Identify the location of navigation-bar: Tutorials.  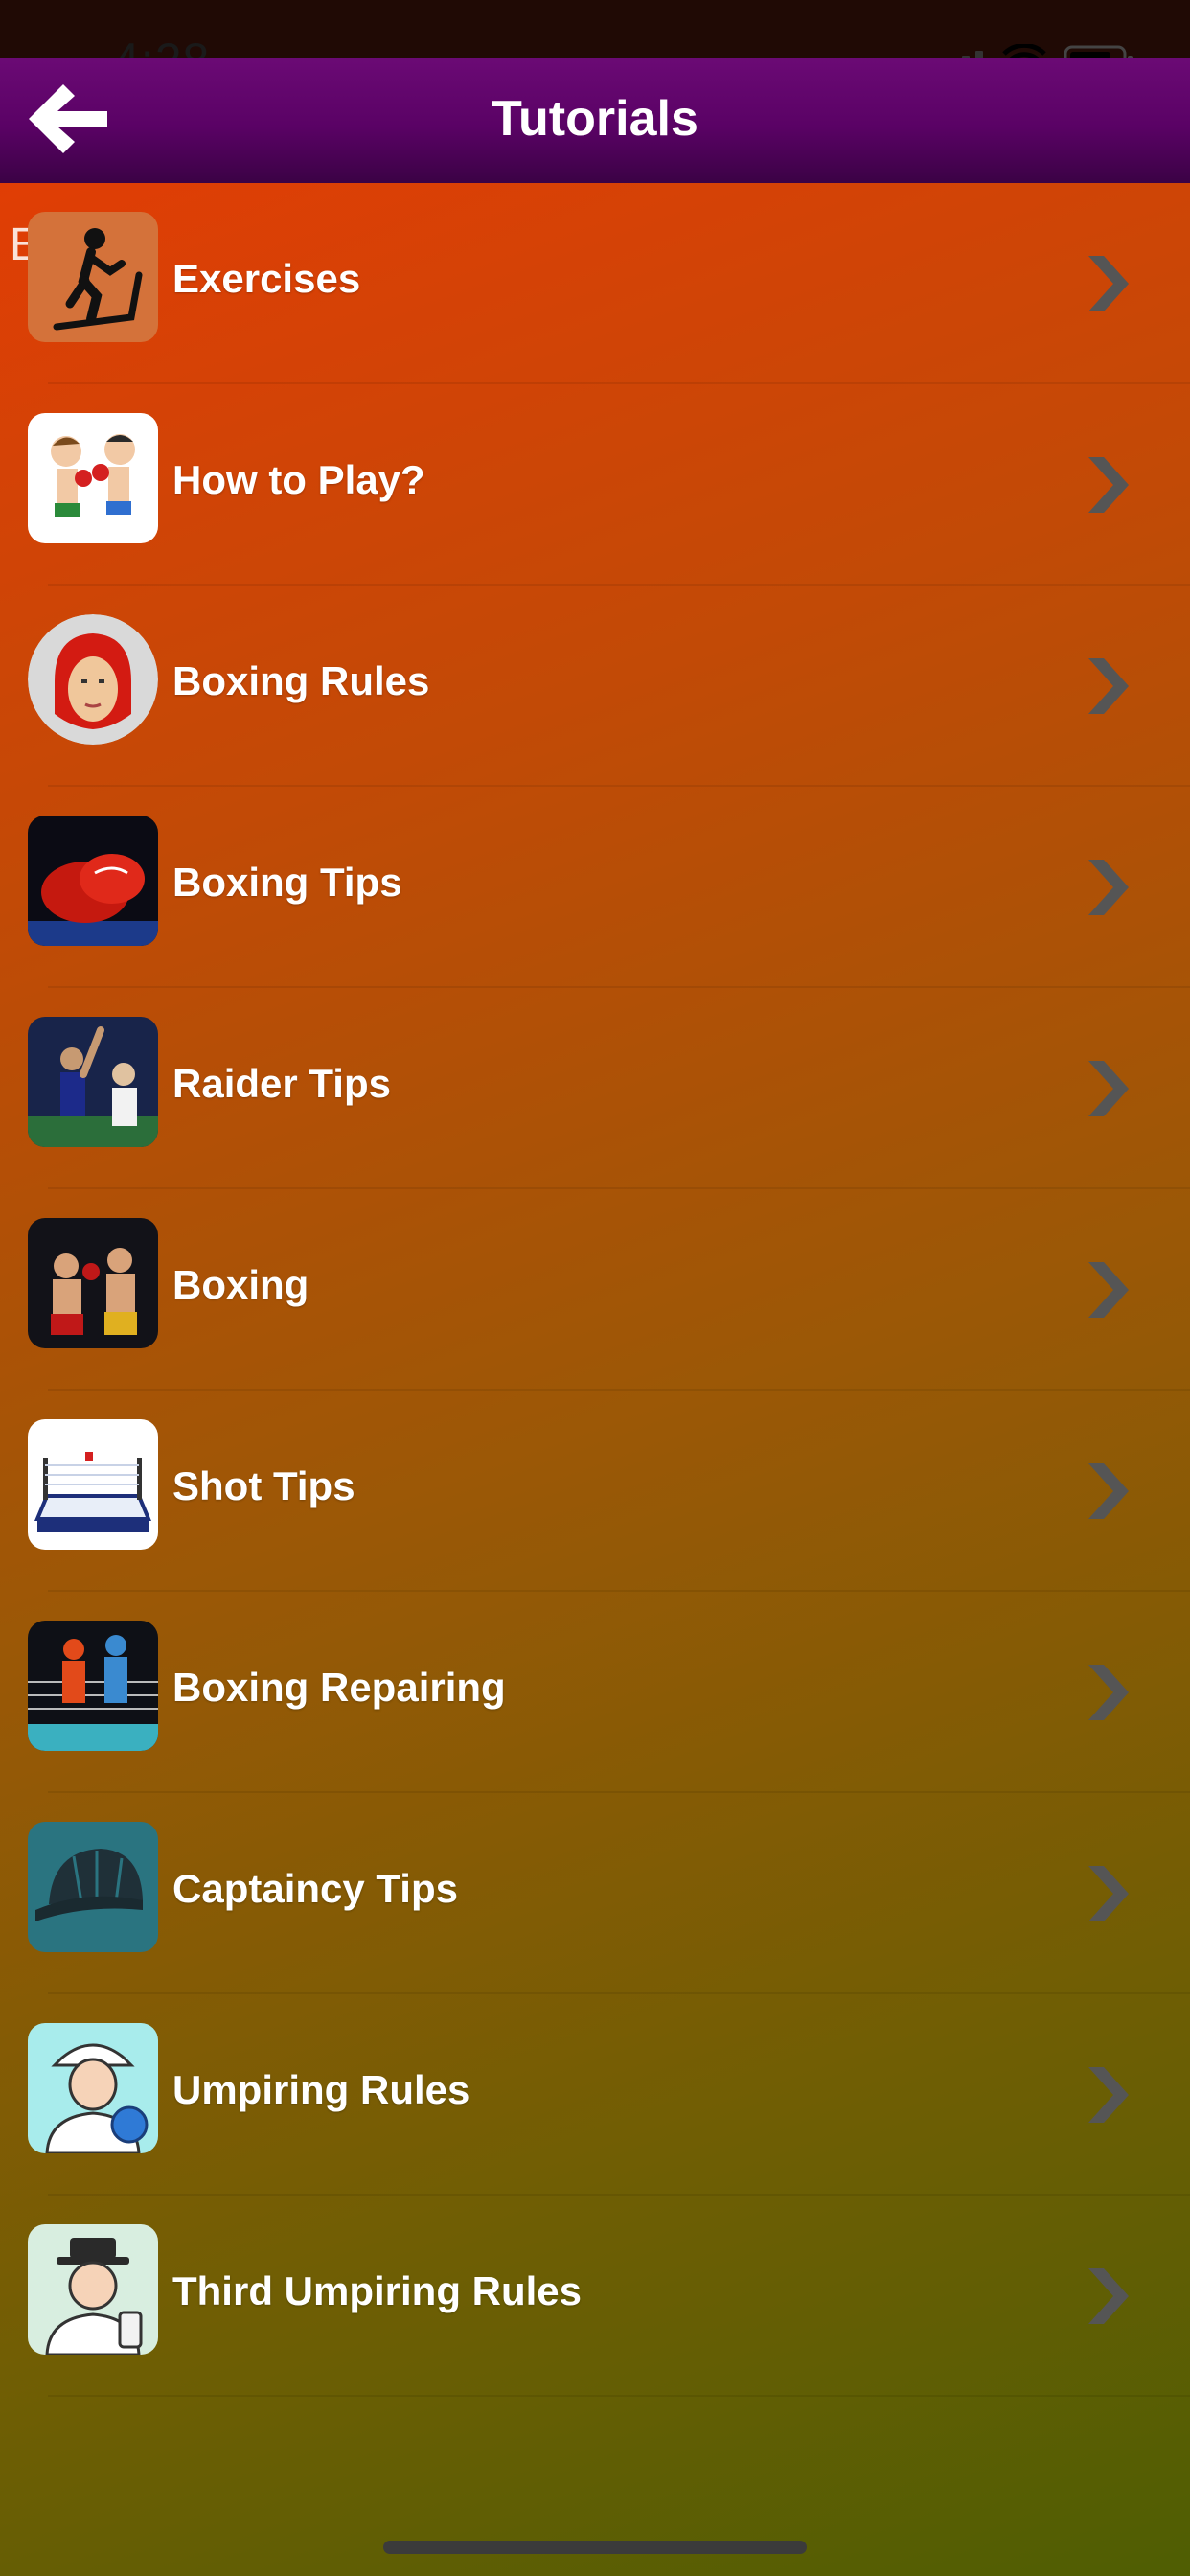
(595, 120).